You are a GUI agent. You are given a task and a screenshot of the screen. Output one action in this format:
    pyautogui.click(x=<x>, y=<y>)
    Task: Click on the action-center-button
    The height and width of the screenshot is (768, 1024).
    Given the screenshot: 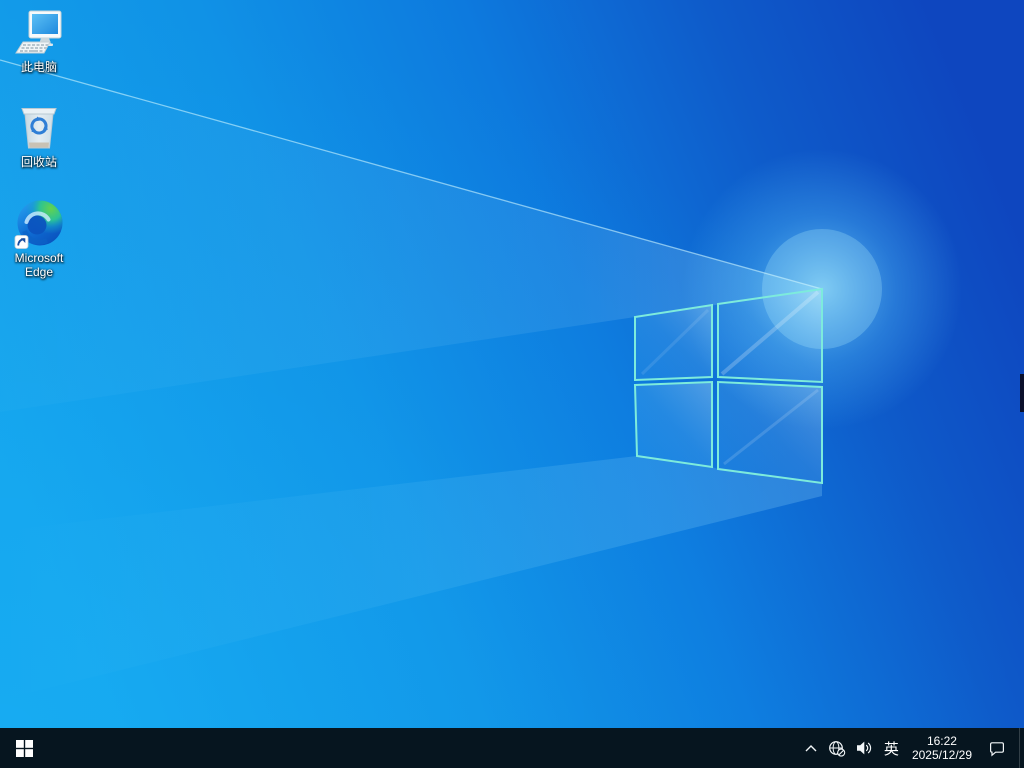 What is the action you would take?
    pyautogui.click(x=997, y=748)
    